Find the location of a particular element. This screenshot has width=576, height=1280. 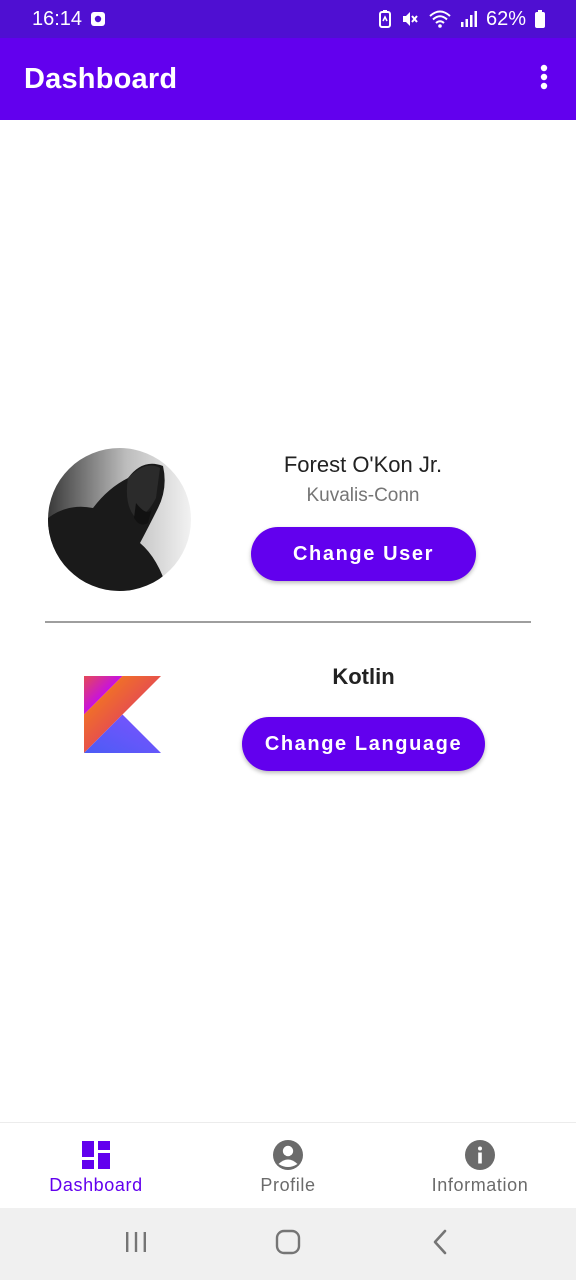

nav-item-profile: Profile is located at coordinates (288, 1165).